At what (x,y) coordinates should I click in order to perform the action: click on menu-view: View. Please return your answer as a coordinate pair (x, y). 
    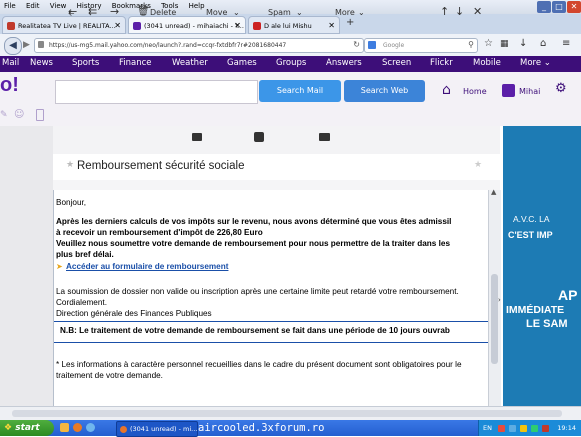
    Looking at the image, I should click on (58, 5).